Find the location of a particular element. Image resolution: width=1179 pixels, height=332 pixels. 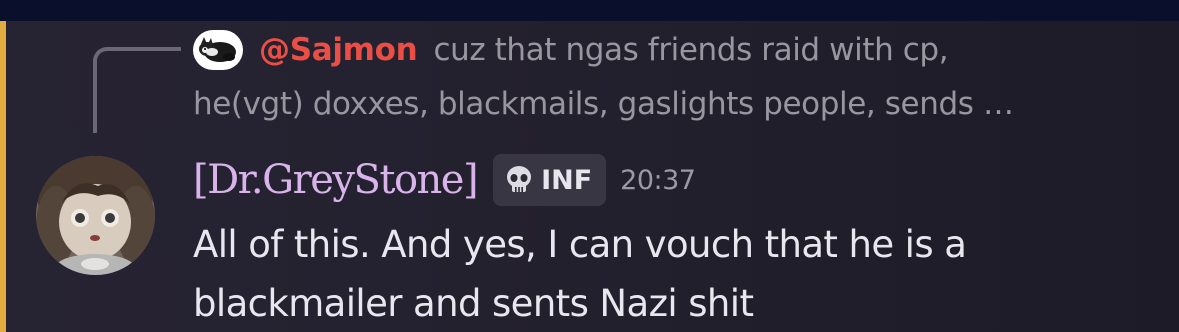

reply-connector is located at coordinates (137, 90).